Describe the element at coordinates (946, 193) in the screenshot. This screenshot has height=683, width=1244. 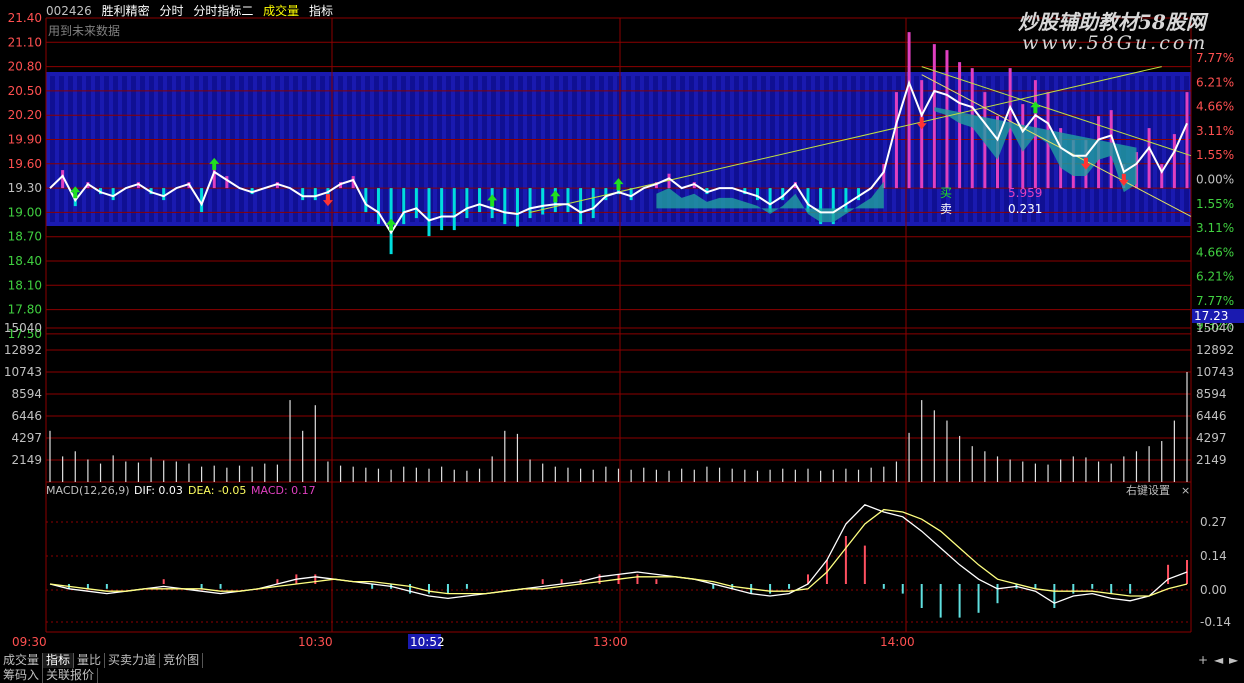
I see `indicator-label-buy: 买` at that location.